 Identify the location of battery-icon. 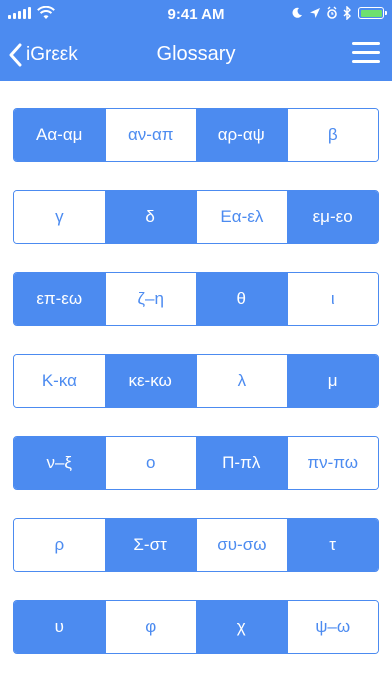
(372, 13).